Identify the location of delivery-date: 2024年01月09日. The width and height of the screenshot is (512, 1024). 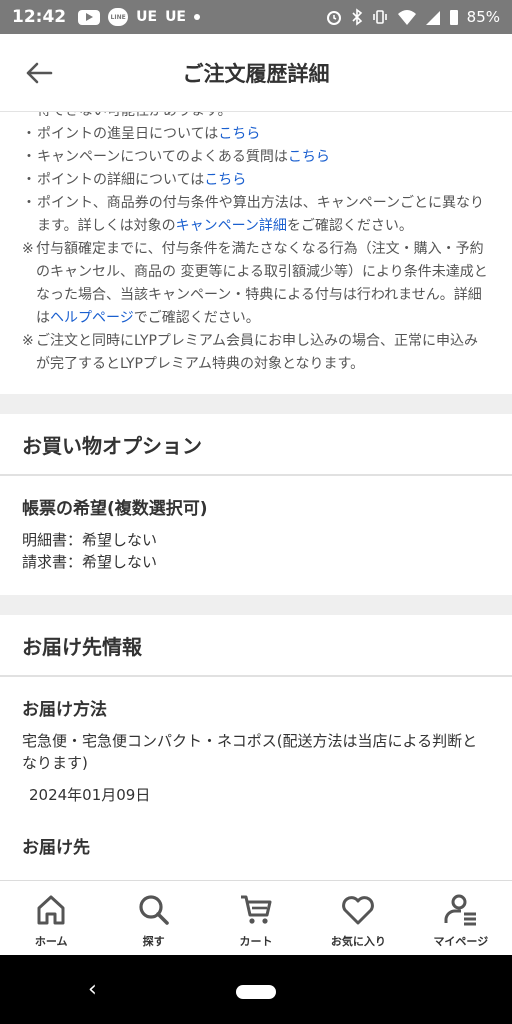
(90, 795).